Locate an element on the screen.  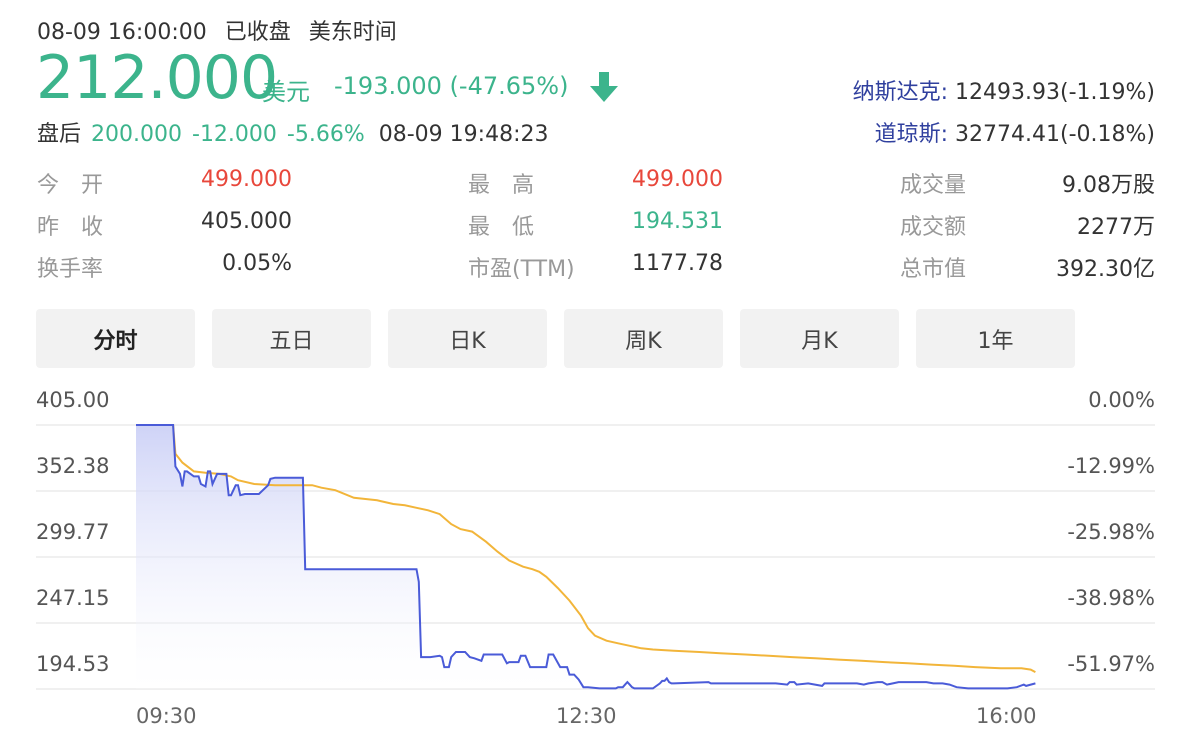
y-tick-label: 247.15 is located at coordinates (73, 598).